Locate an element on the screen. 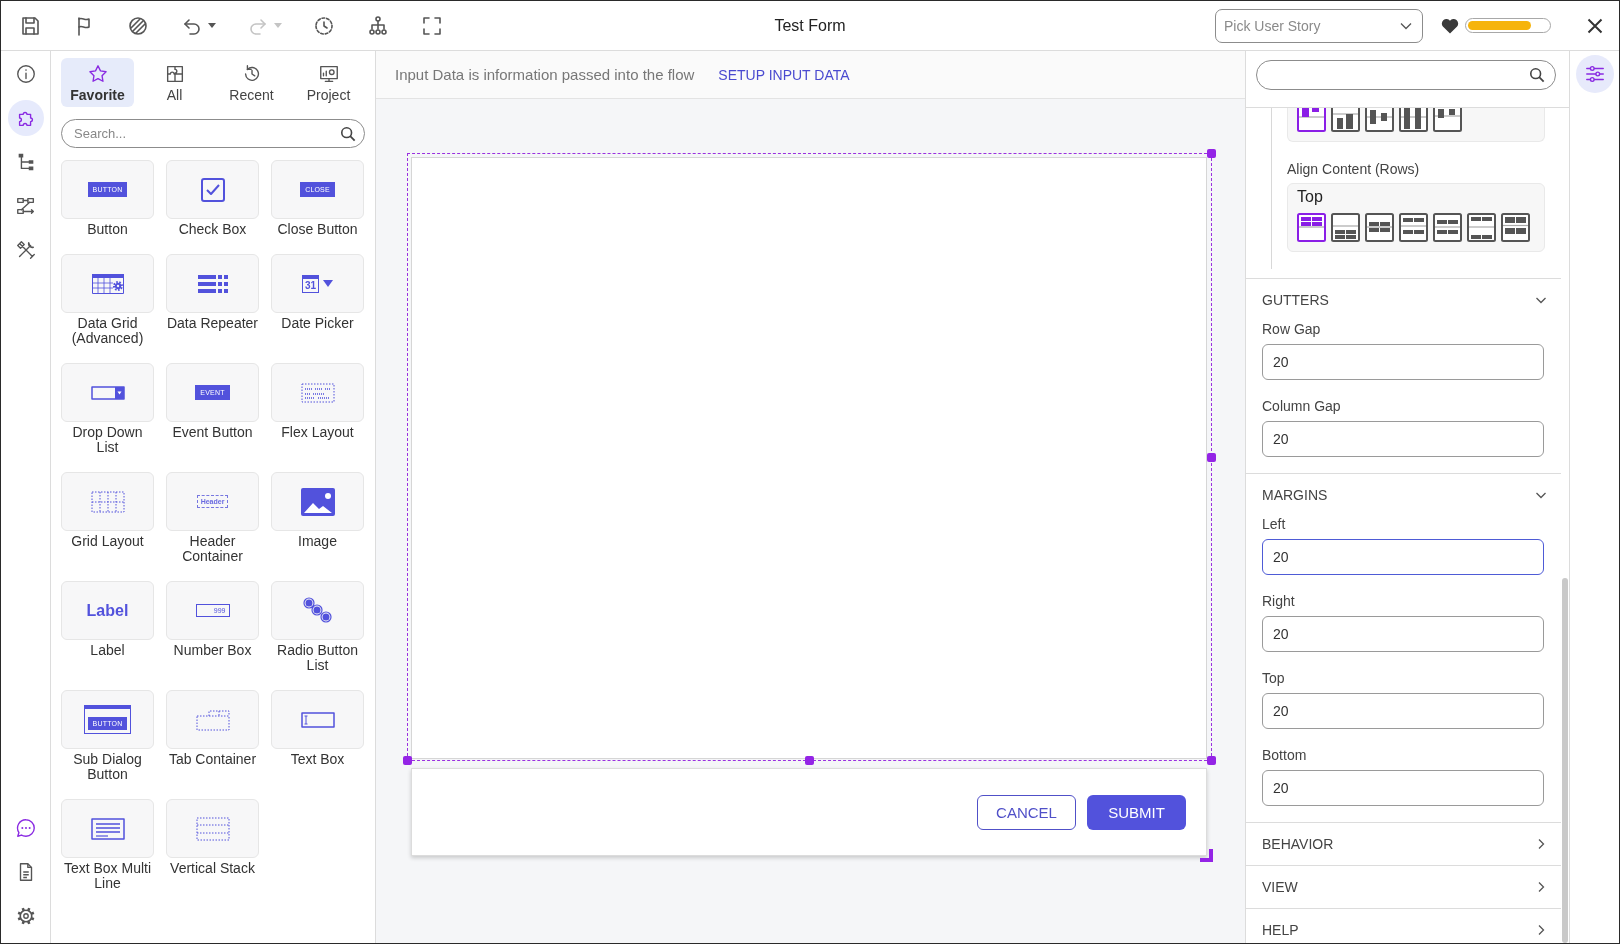 This screenshot has height=944, width=1620. user-story-dropdown: Pick User Story is located at coordinates (1319, 25).